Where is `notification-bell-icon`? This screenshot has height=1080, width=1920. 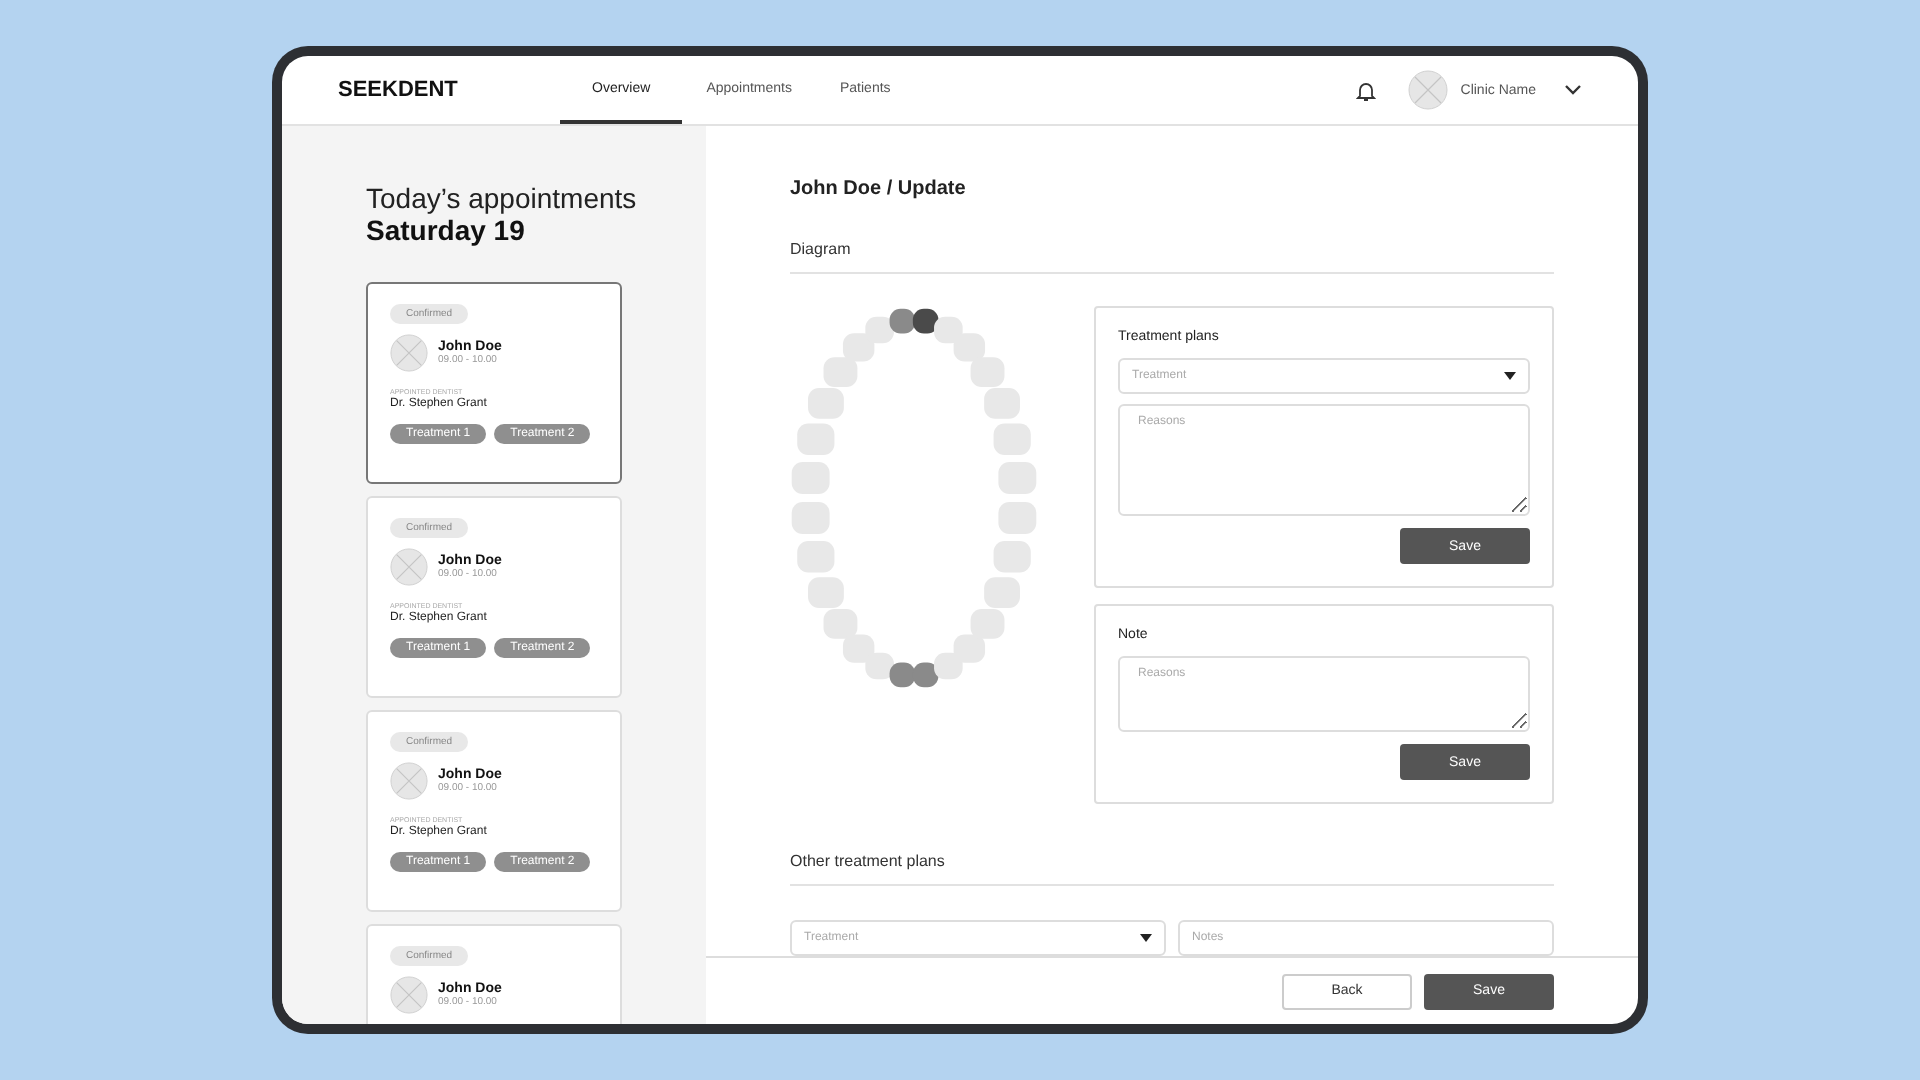 notification-bell-icon is located at coordinates (1366, 90).